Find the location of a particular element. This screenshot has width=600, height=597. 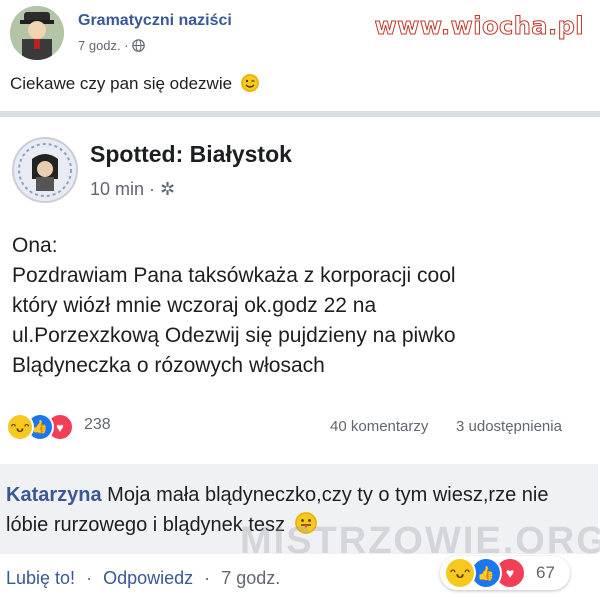

shared-post-meta: 10 min · ✲ is located at coordinates (133, 189).